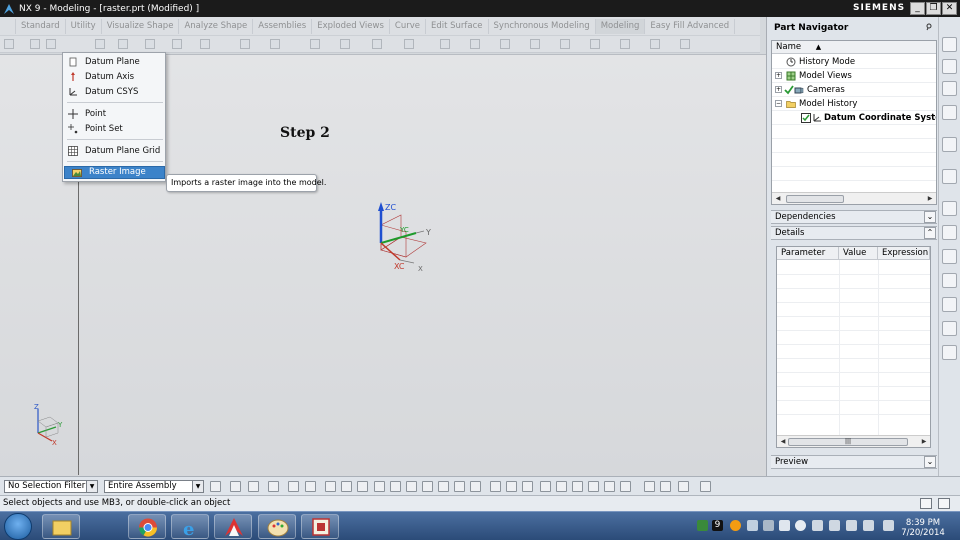  Describe the element at coordinates (854, 62) in the screenshot. I see `tree-node-history-mode: History Mode` at that location.